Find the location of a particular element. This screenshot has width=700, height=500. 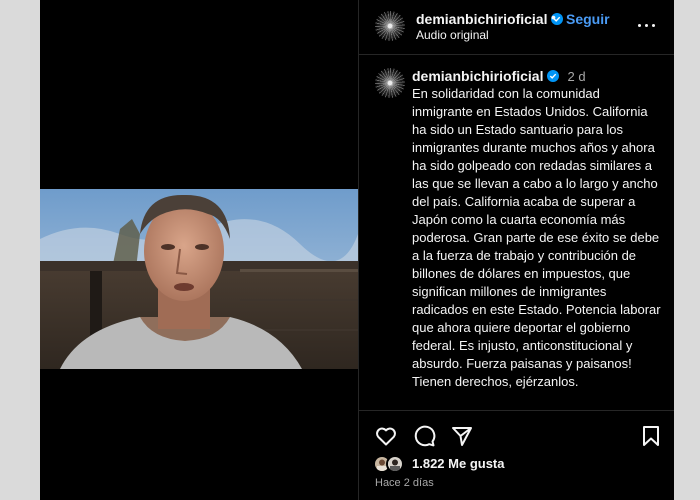

verified-badge-icon is located at coordinates (553, 76).